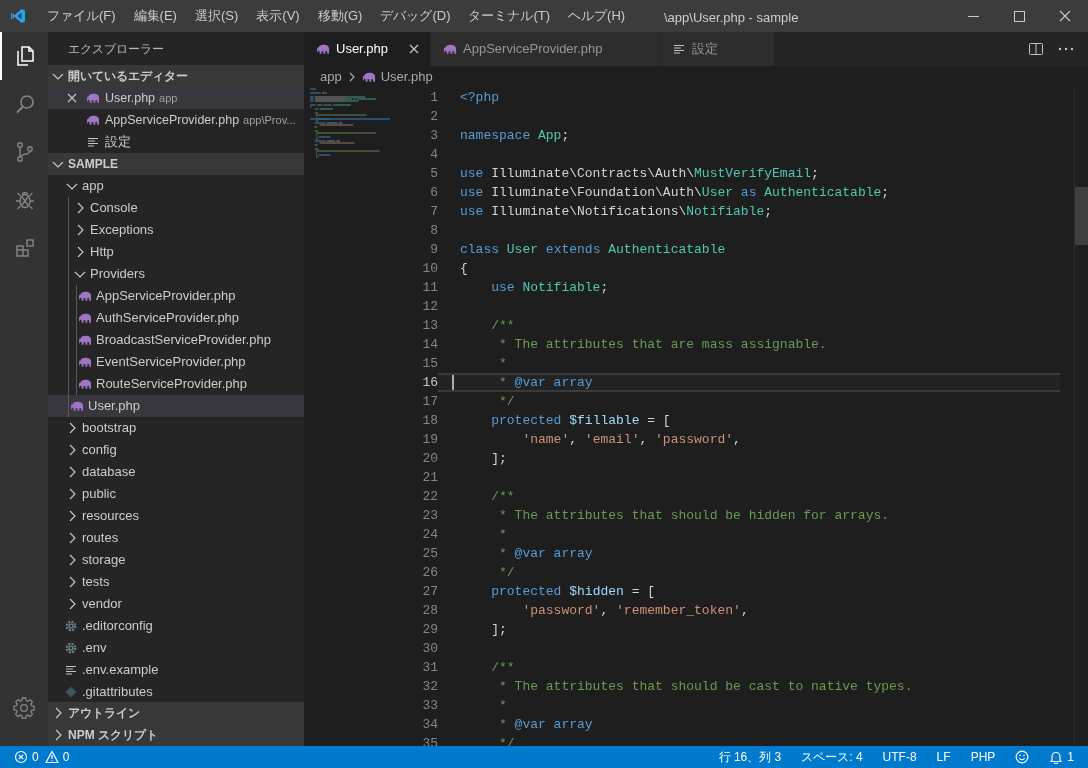 The height and width of the screenshot is (768, 1088). Describe the element at coordinates (176, 428) in the screenshot. I see `folder-item: bootstrap` at that location.